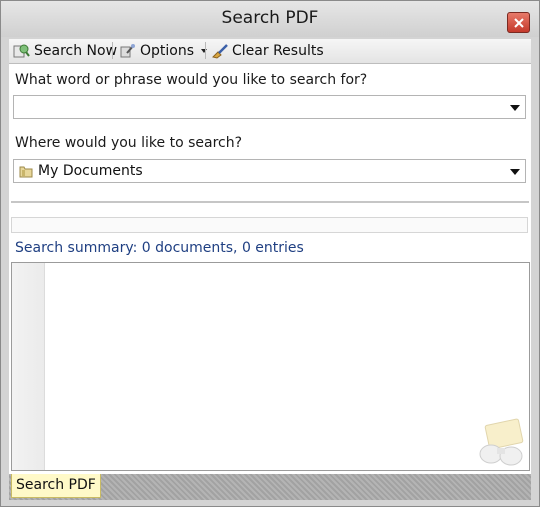  I want to click on window-title: Search PDF, so click(270, 18).